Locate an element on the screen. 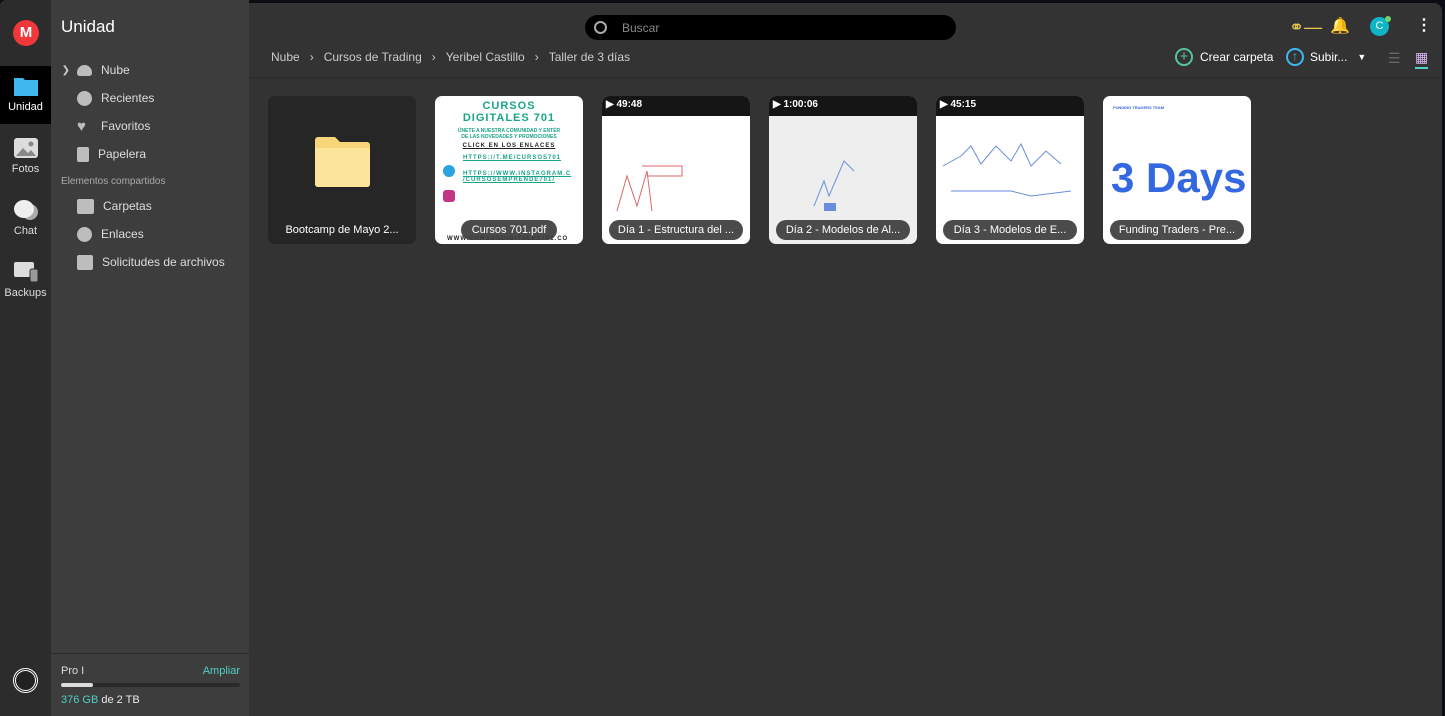  chat-icon is located at coordinates (25, 210).